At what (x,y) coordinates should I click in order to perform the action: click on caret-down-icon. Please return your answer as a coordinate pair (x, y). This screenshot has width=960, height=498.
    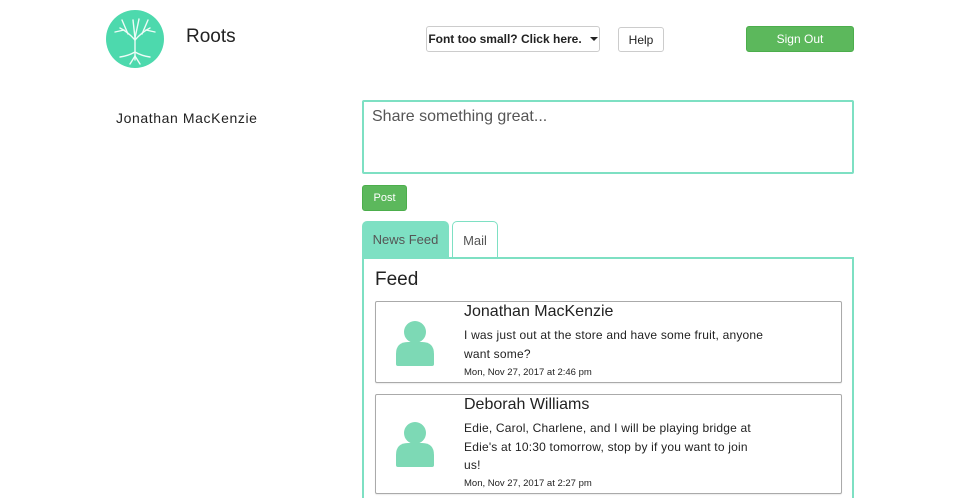
    Looking at the image, I should click on (593, 39).